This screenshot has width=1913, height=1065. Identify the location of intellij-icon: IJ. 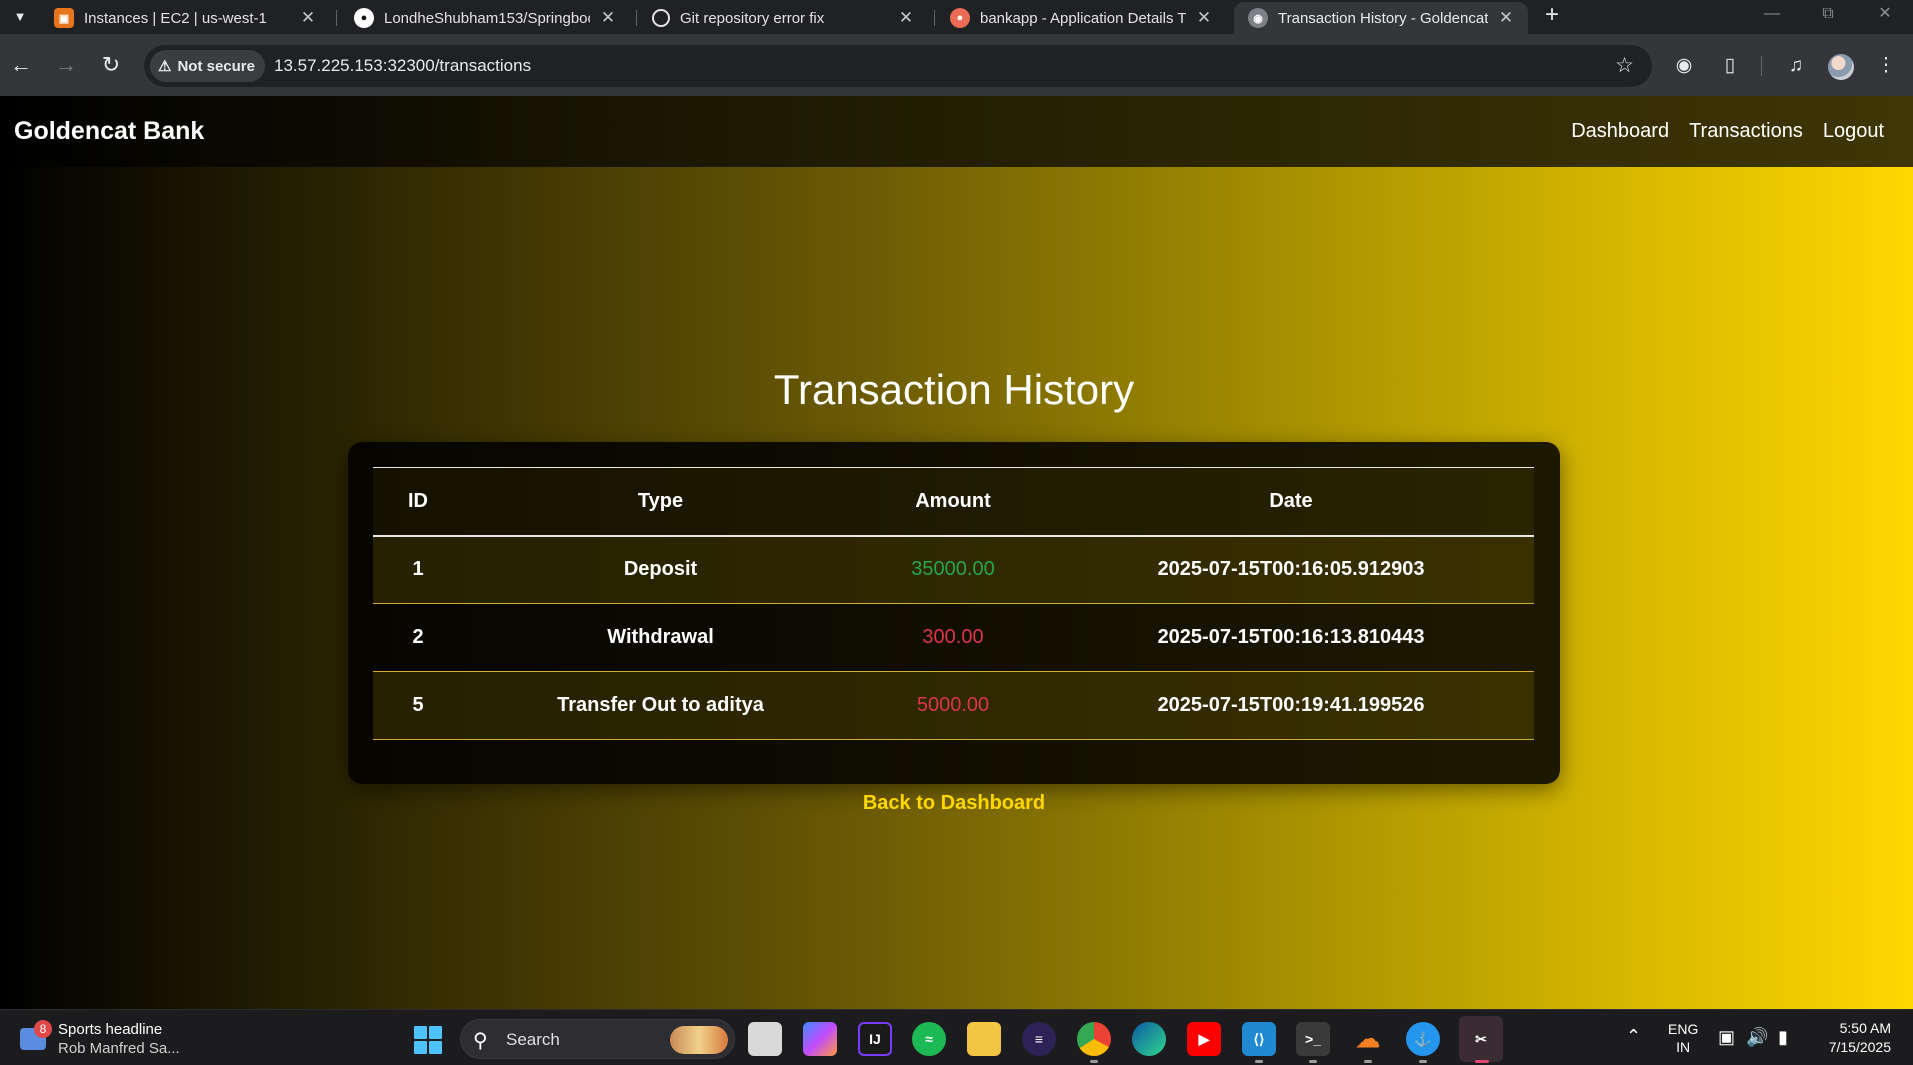
(875, 1039).